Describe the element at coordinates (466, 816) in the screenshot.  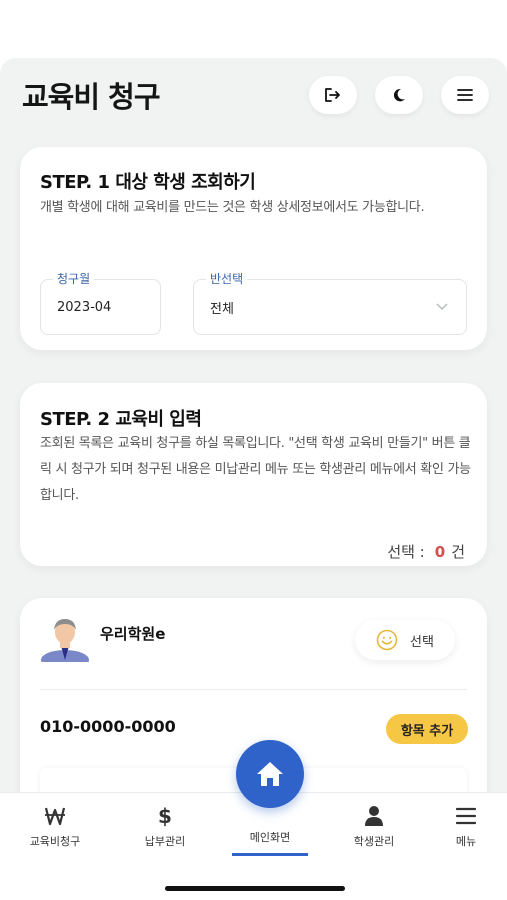
I see `menu-icon` at that location.